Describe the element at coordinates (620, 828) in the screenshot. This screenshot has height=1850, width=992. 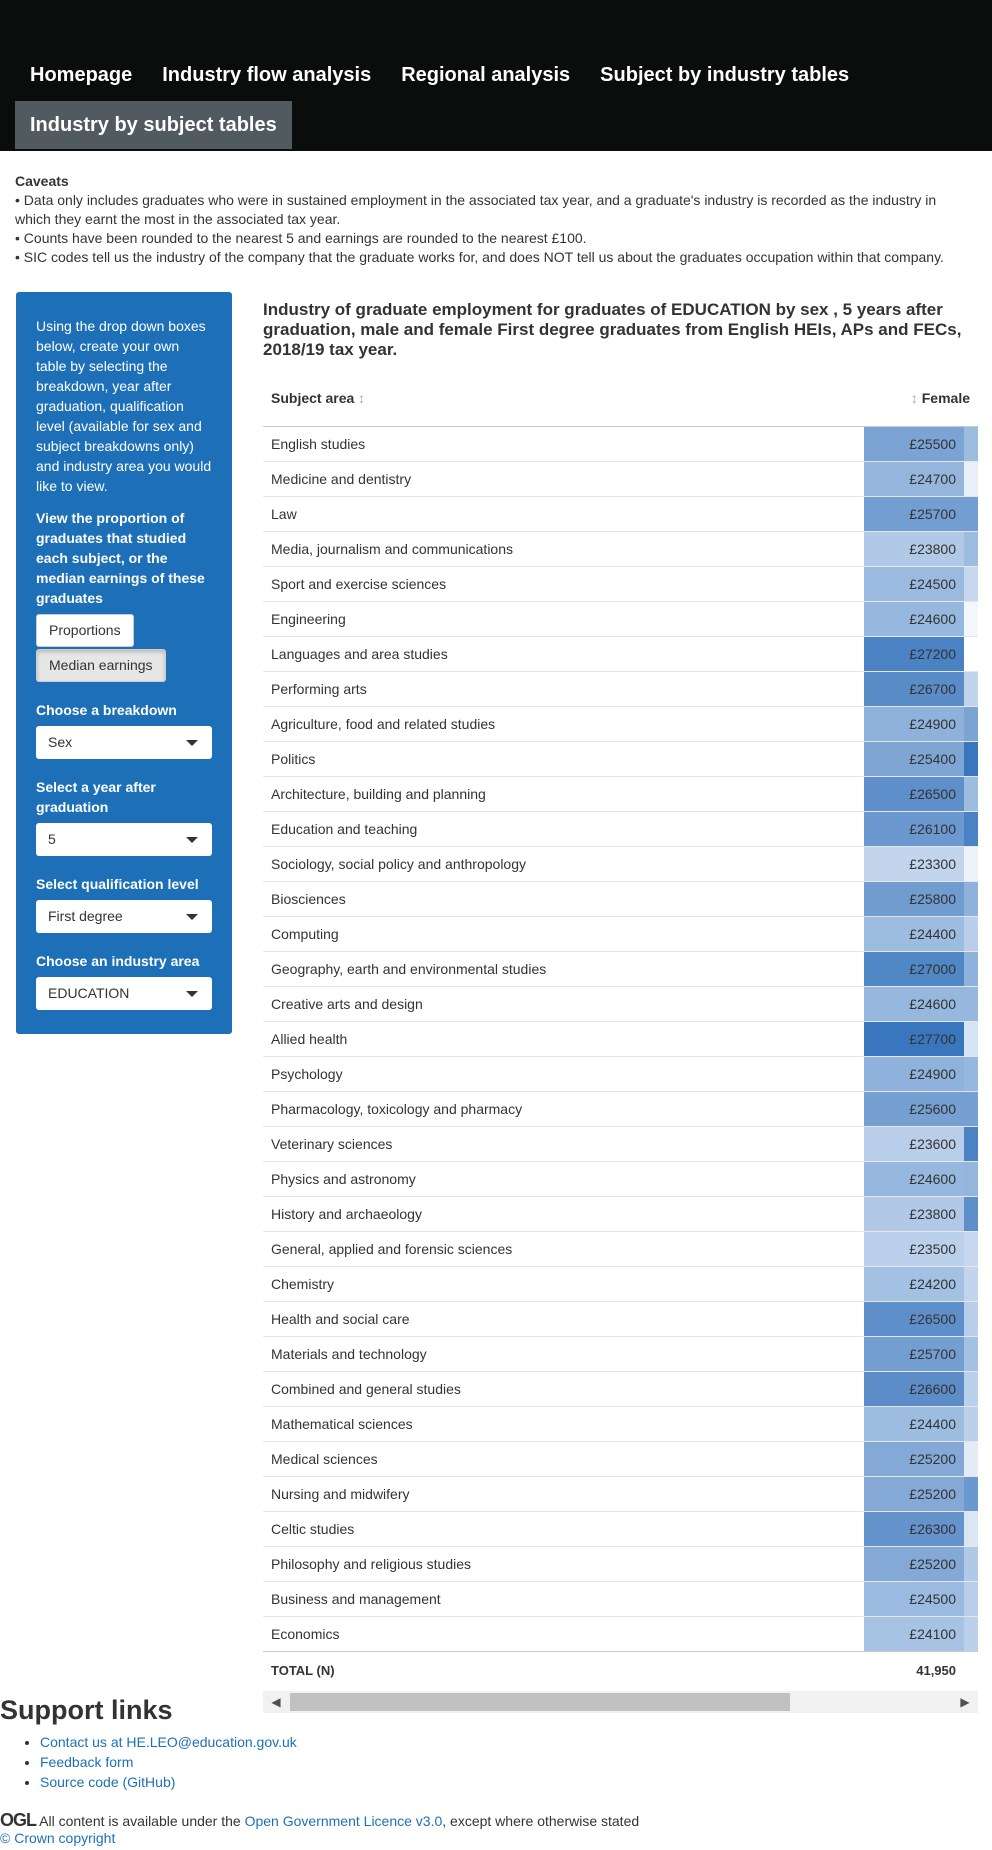
I see `table-row: Education and teaching £26100` at that location.